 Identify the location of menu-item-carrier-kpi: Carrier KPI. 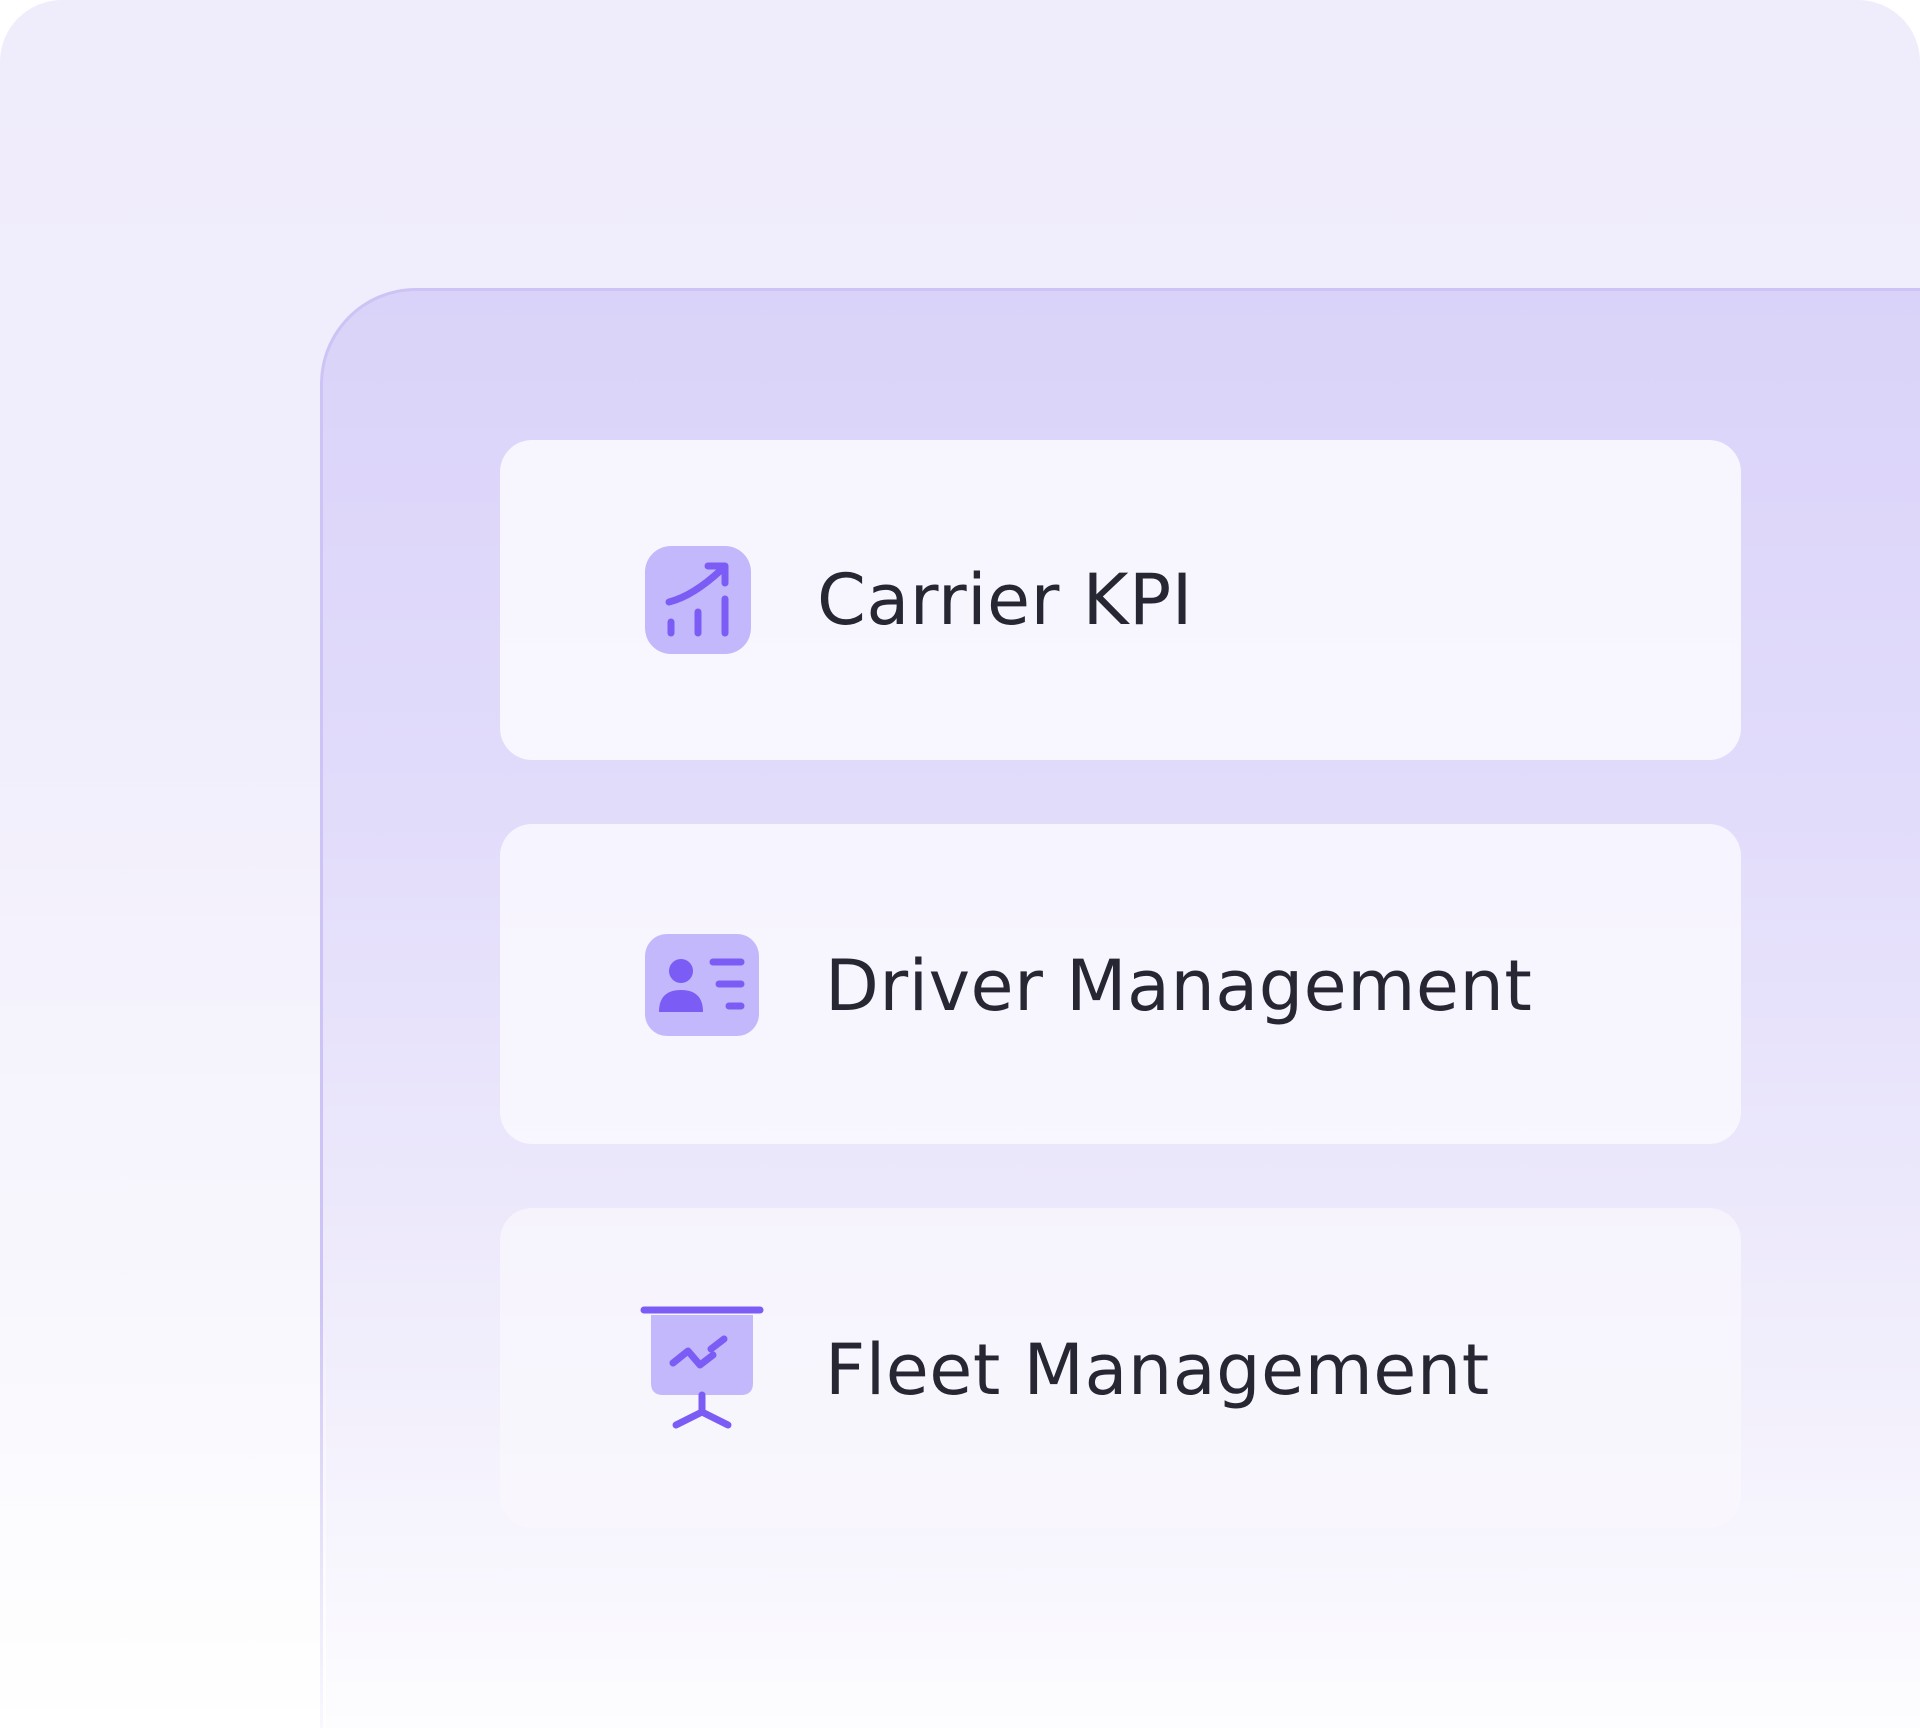
(1120, 600).